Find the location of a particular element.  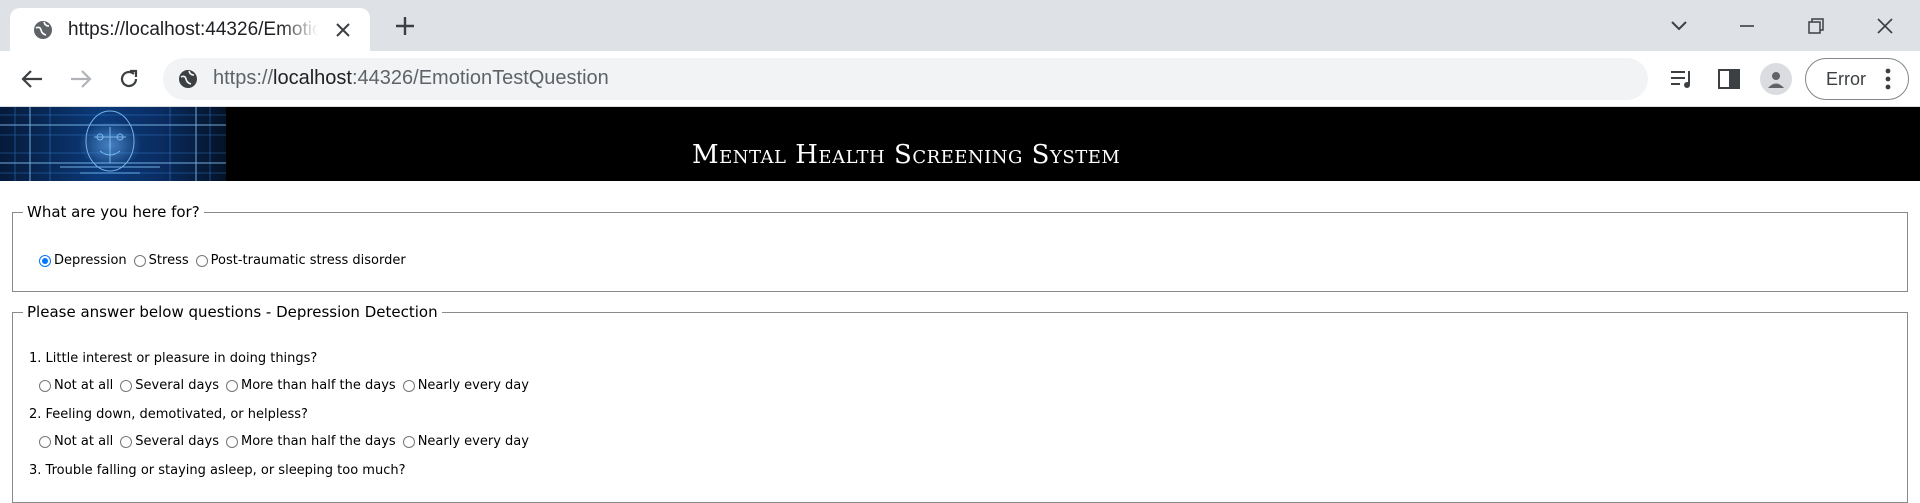

site-title: Mental Health Screening System is located at coordinates (906, 155).